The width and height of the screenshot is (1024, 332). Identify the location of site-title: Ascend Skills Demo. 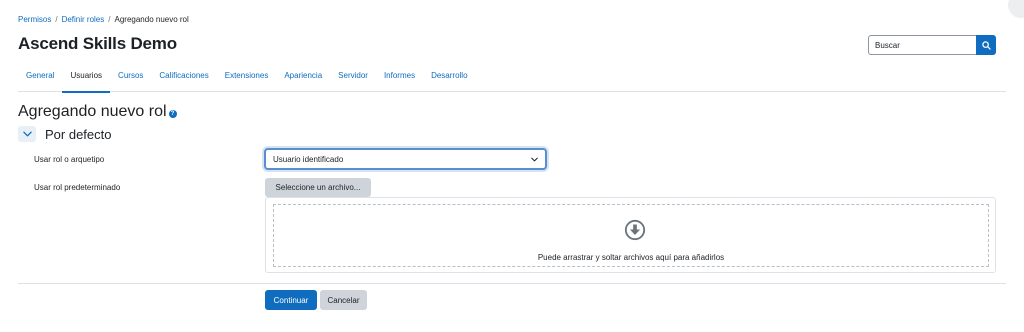
(97, 43).